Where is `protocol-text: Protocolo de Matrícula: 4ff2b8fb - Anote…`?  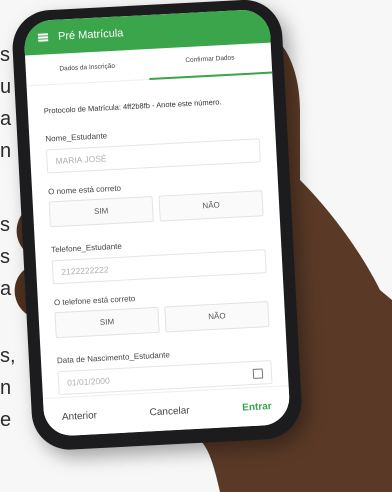
protocol-text: Protocolo de Matrícula: 4ff2b8fb - Anote… is located at coordinates (132, 106).